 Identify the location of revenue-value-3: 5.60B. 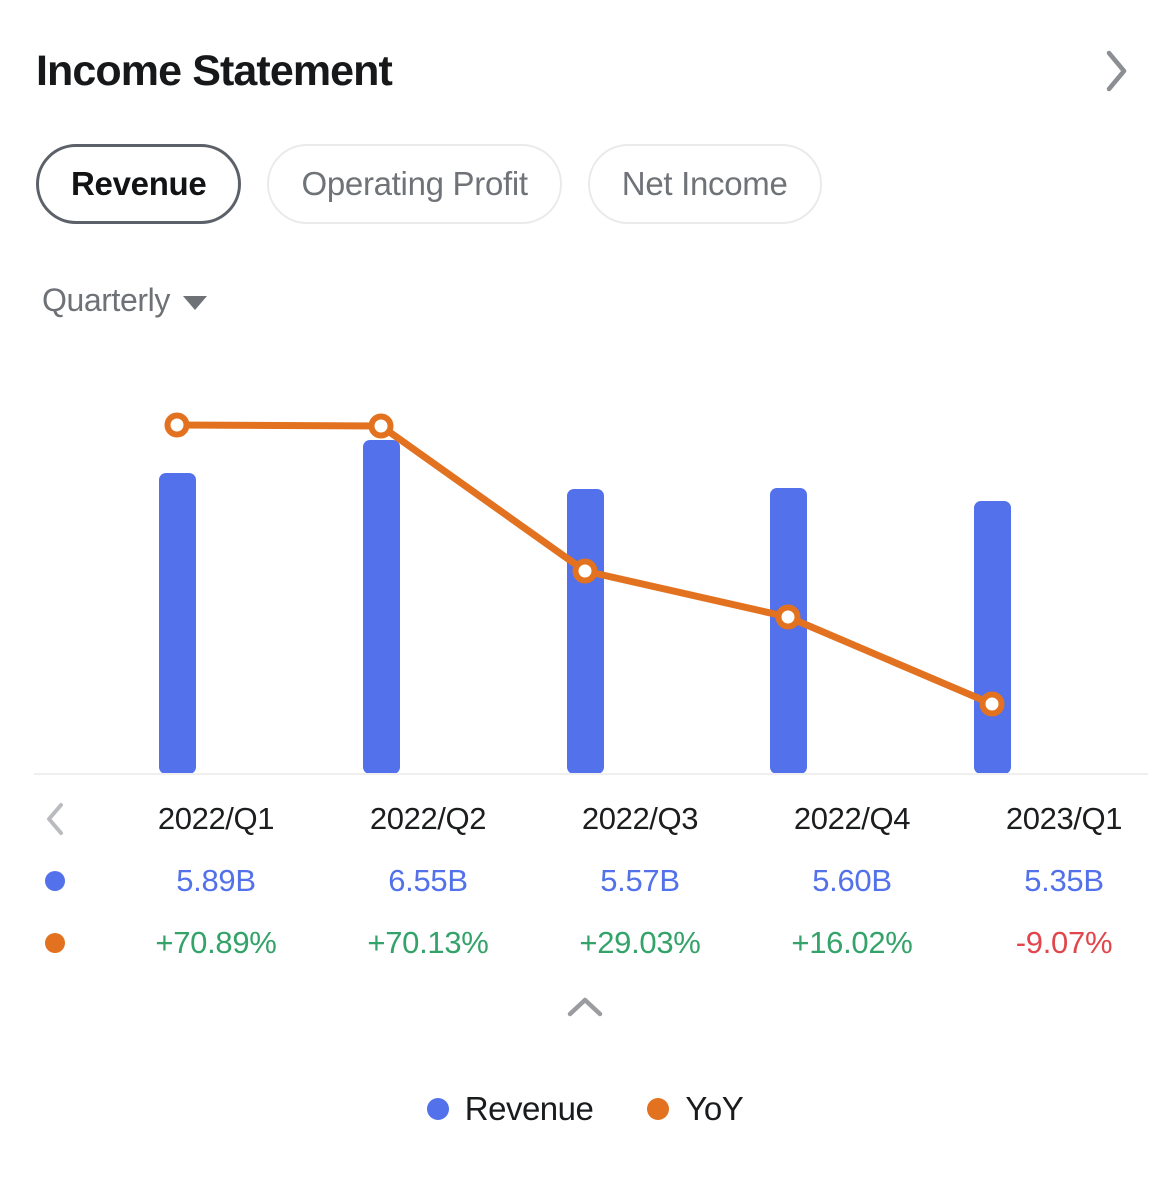
(852, 880).